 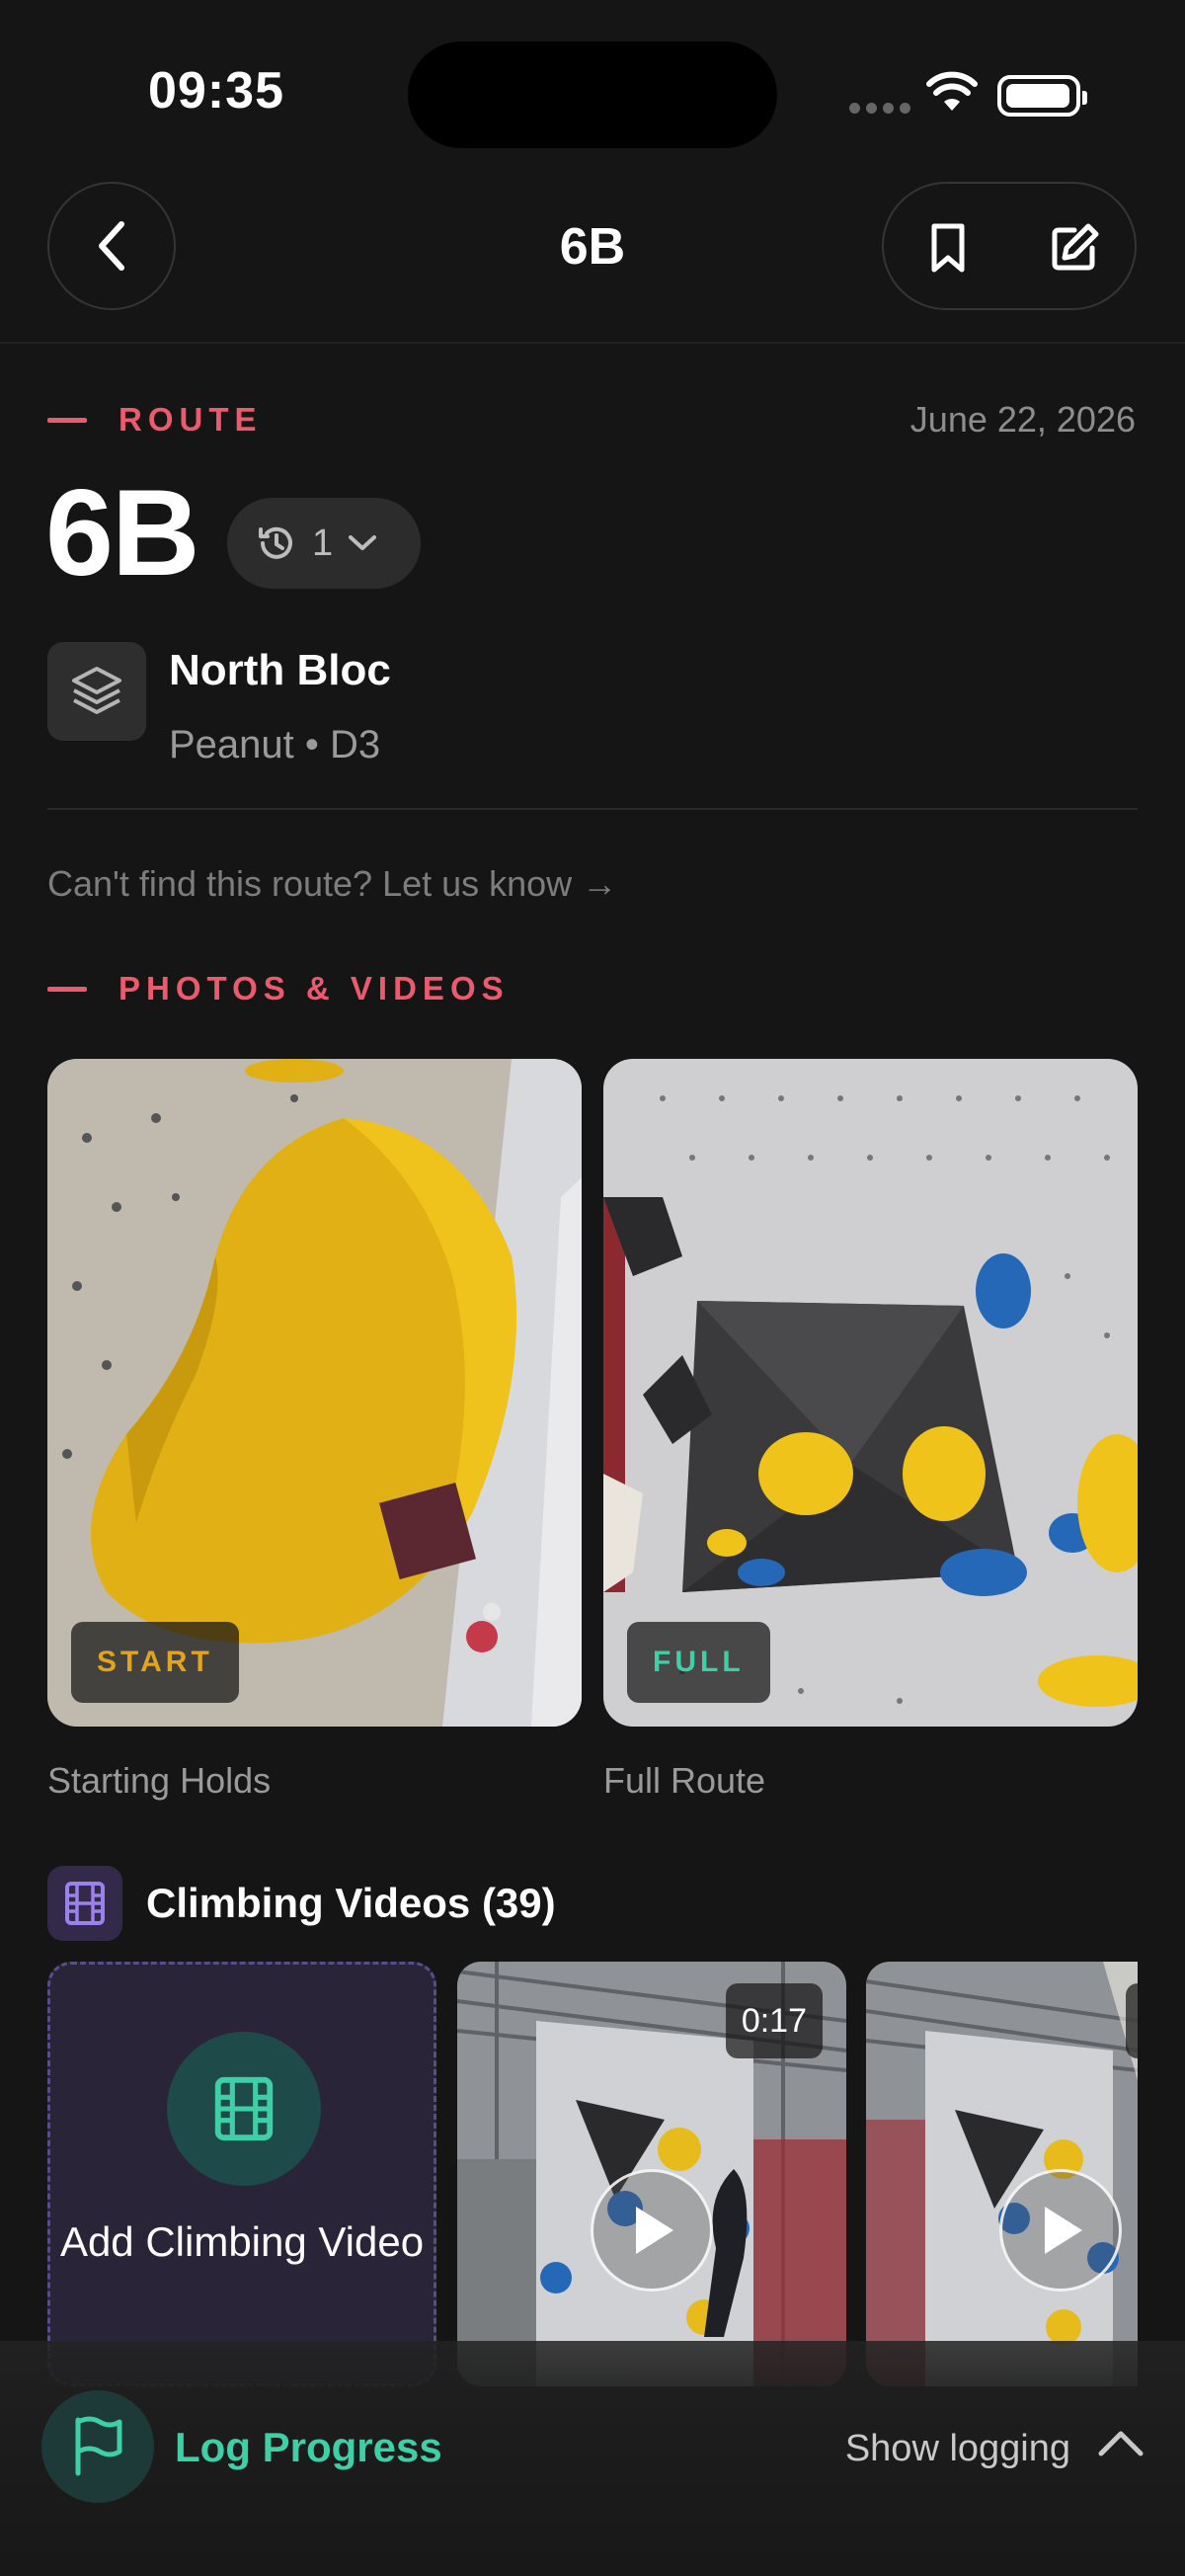 What do you see at coordinates (774, 2020) in the screenshot?
I see `video-duration: 0:17` at bounding box center [774, 2020].